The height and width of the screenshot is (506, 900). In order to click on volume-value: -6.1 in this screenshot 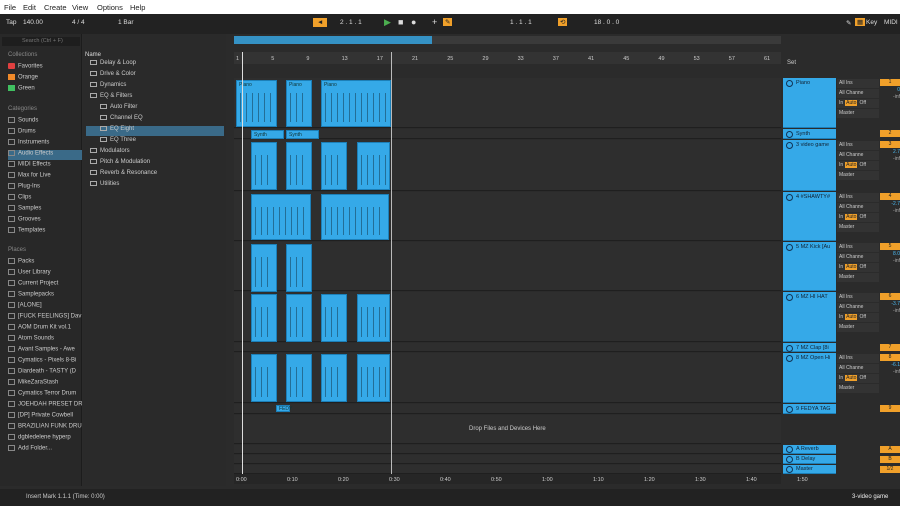, I will do `click(890, 365)`.